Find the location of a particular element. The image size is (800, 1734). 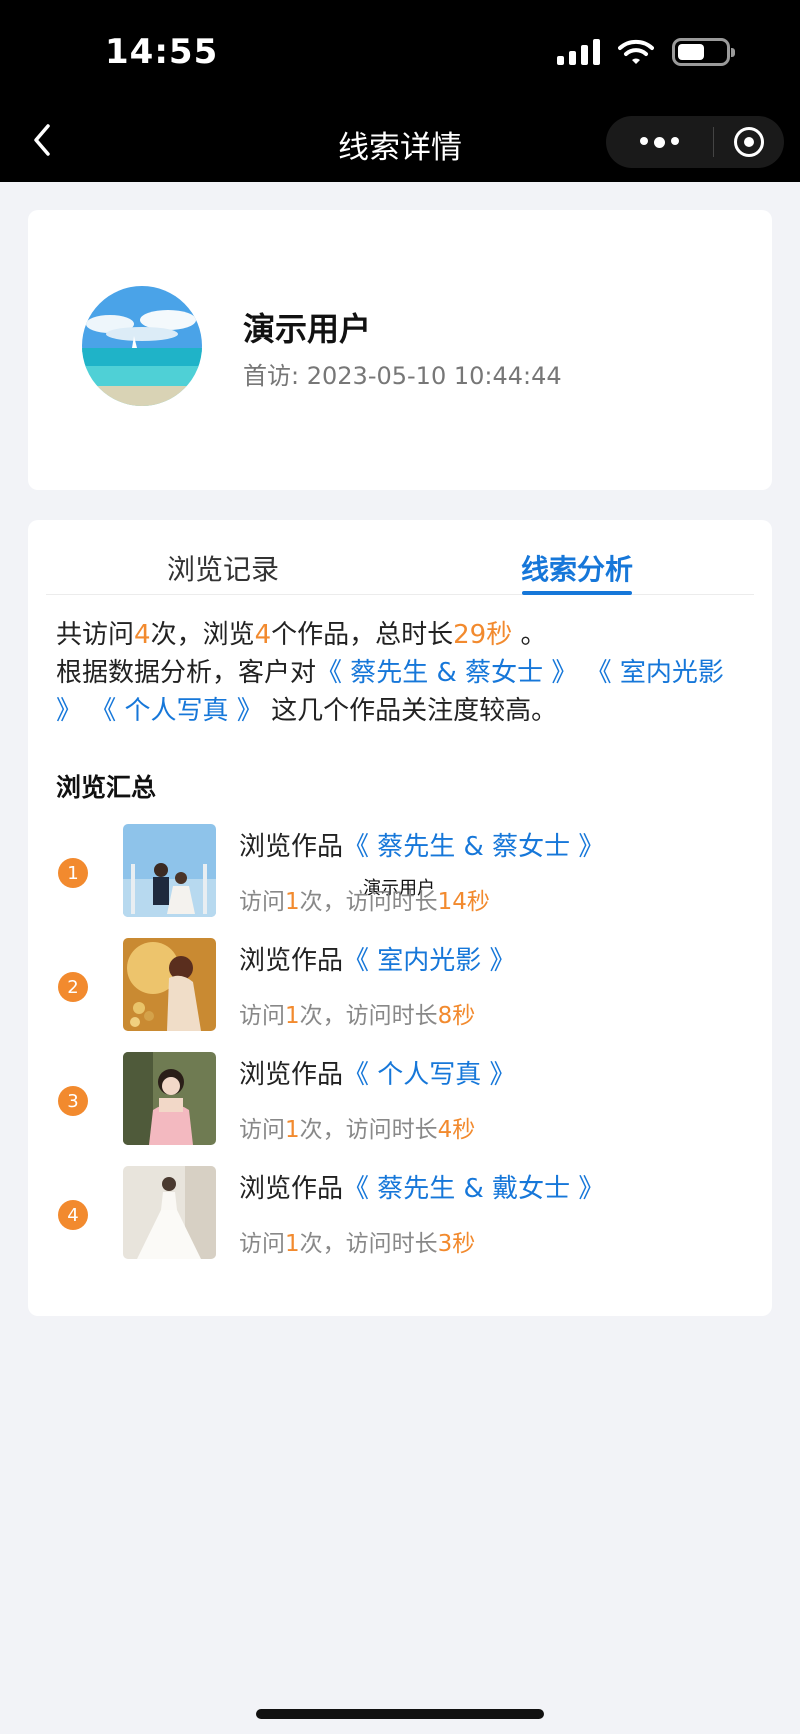

summary-text: 这几个作品关注度较高。 is located at coordinates (410, 711).